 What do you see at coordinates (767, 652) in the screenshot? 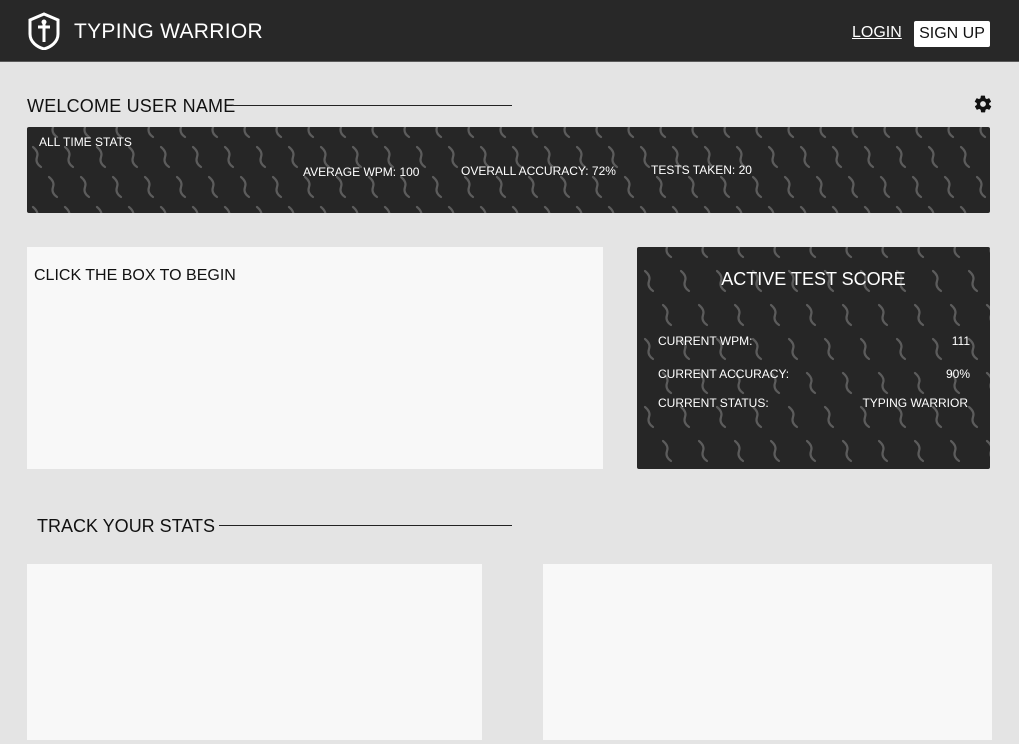
I see `stats-chart-card-right` at bounding box center [767, 652].